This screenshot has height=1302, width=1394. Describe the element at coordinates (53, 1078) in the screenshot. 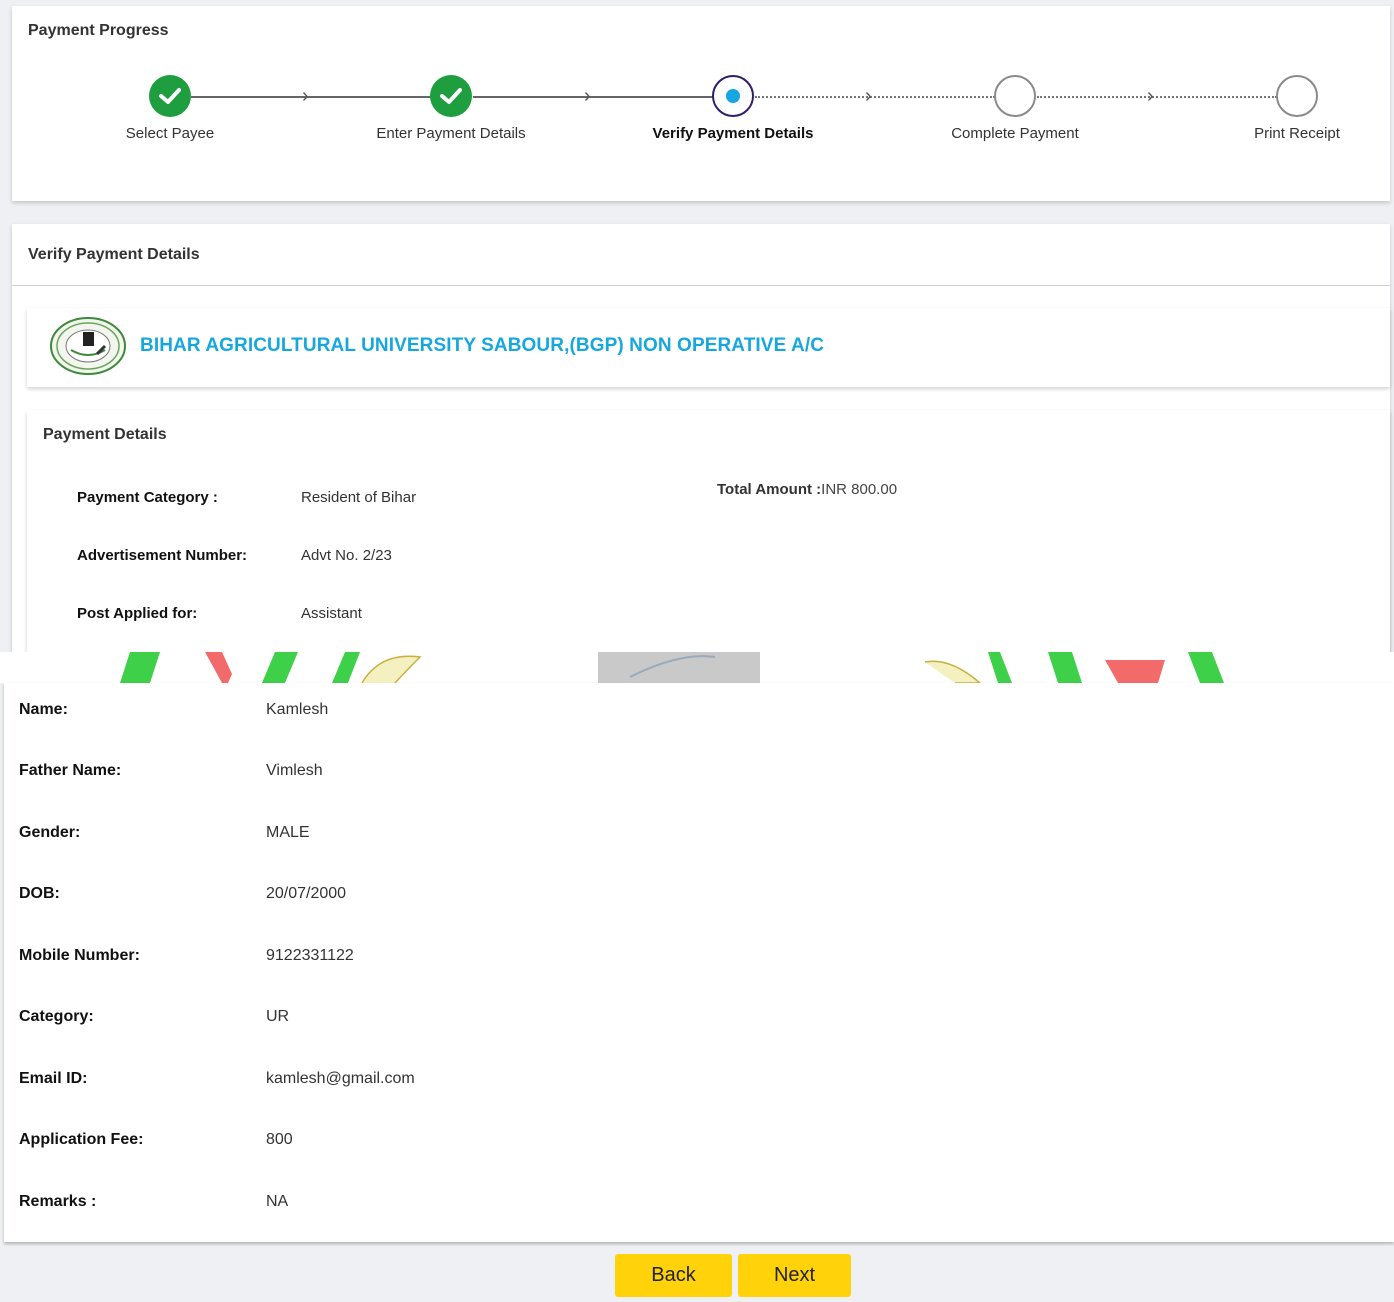

I see `email-id-label: Email ID:` at that location.